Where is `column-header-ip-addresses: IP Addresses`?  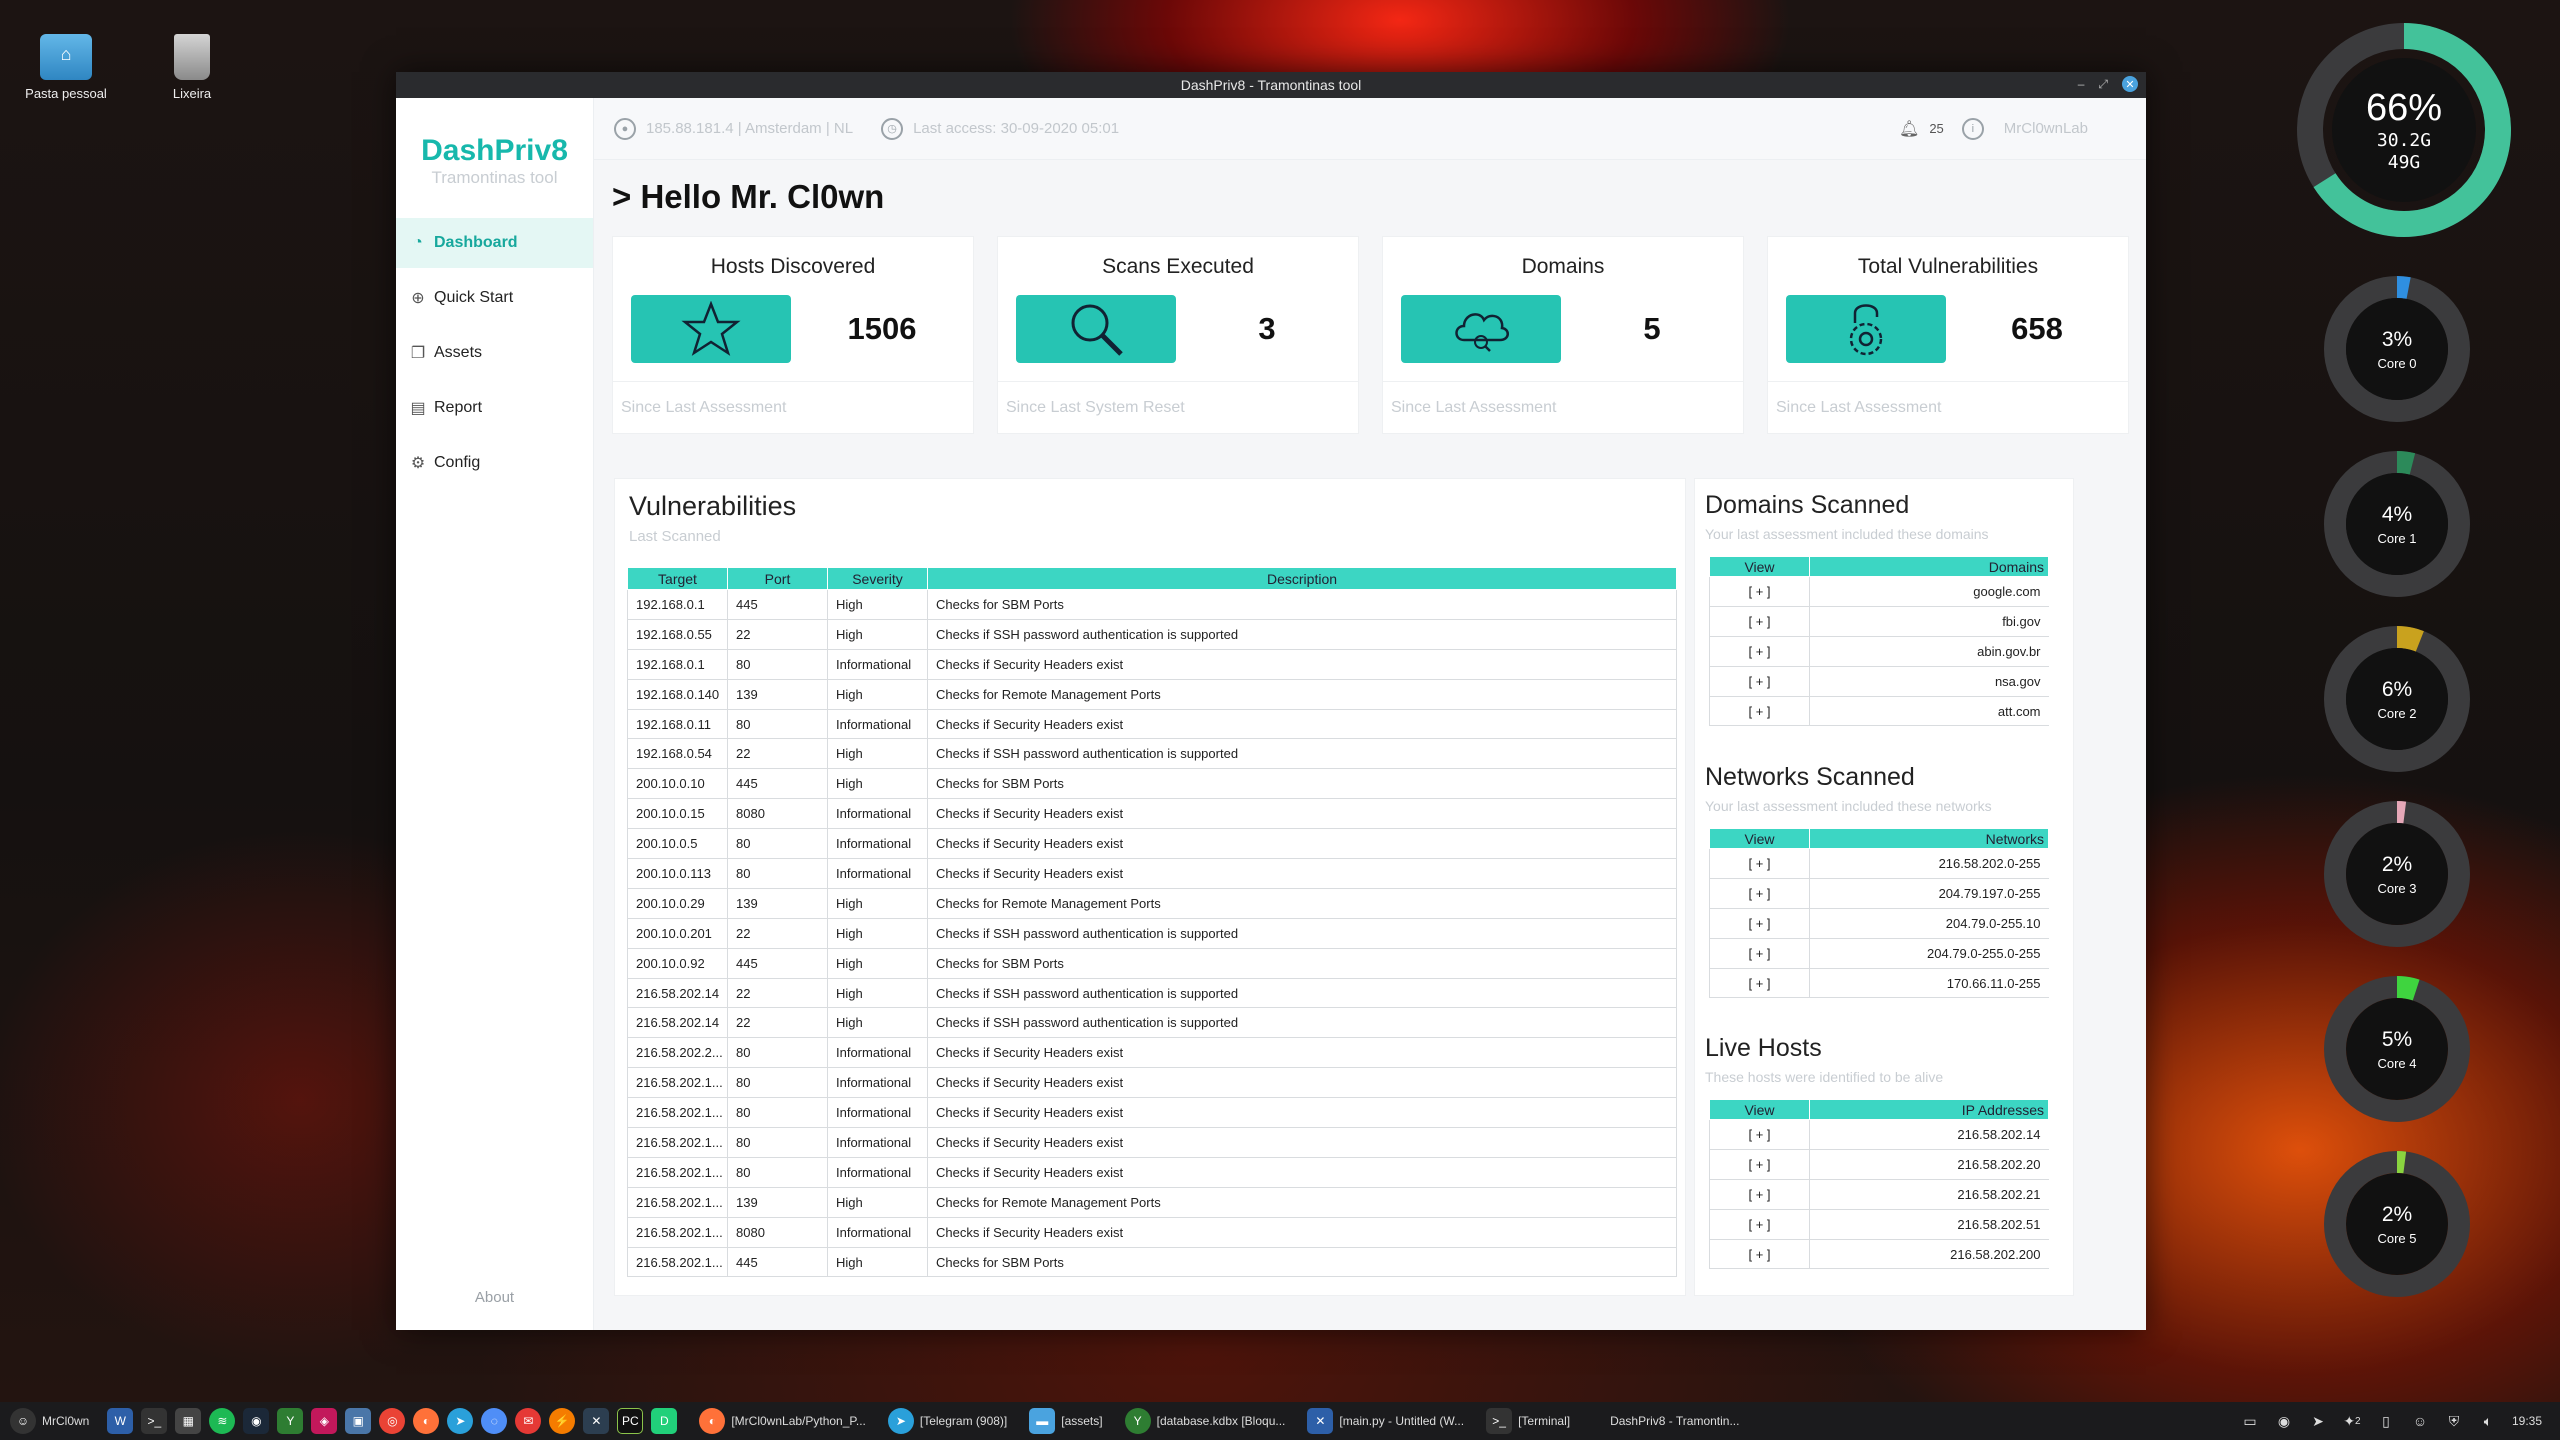 column-header-ip-addresses: IP Addresses is located at coordinates (1929, 1109).